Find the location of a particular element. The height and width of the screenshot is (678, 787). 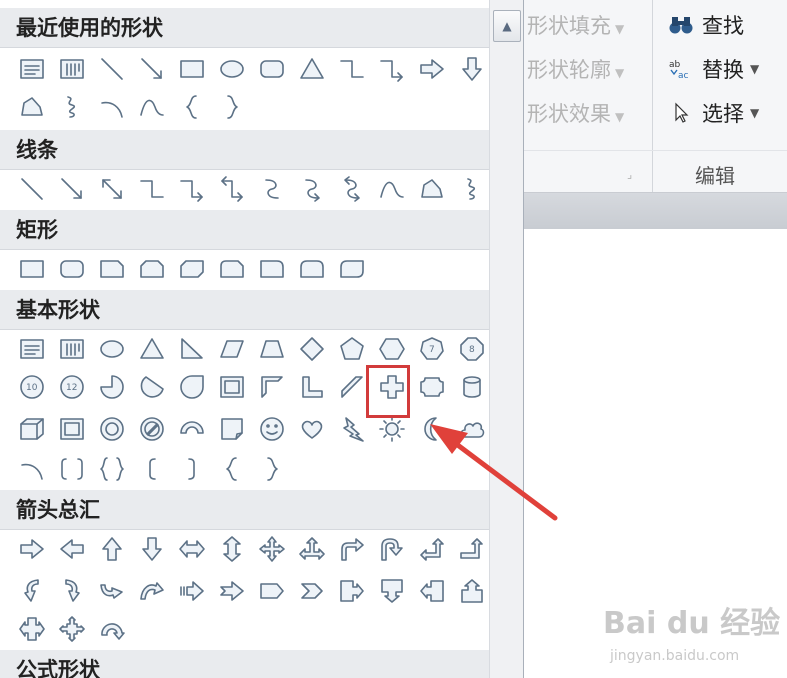

no-symbol-icon is located at coordinates (152, 429).